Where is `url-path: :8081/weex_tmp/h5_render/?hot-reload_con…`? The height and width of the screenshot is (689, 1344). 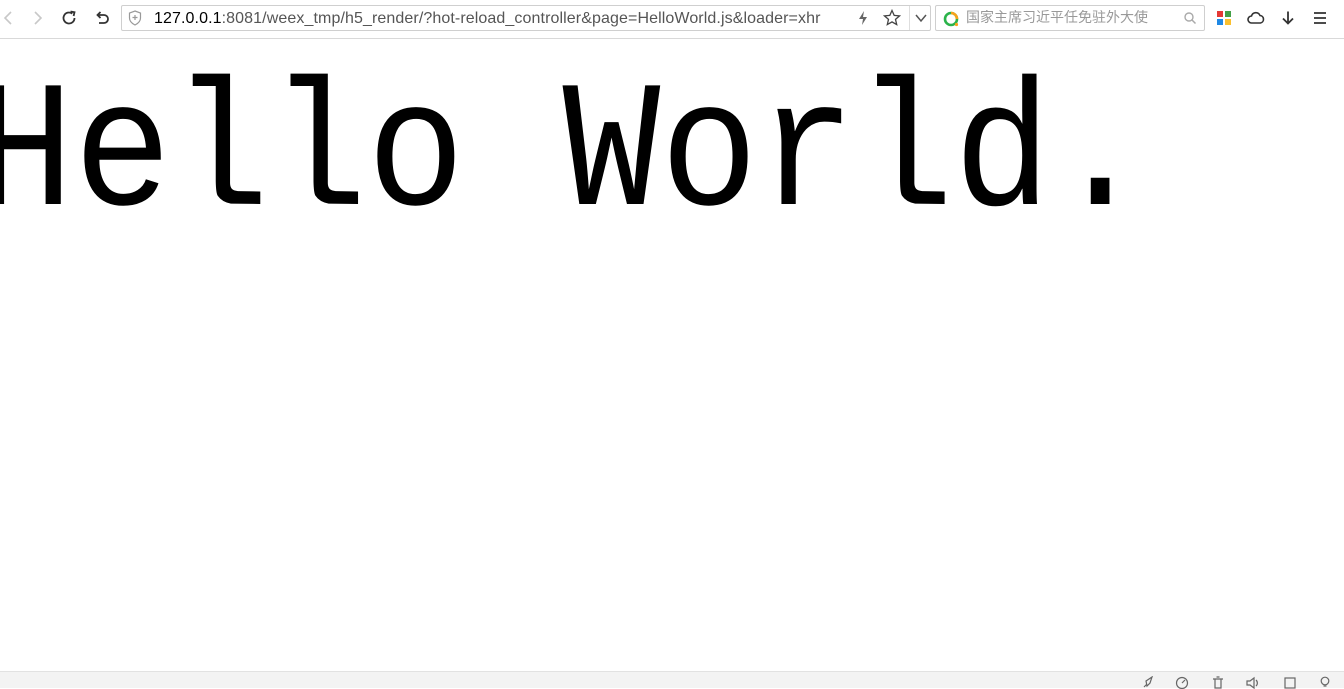
url-path: :8081/weex_tmp/h5_render/?hot-reload_con… is located at coordinates (521, 18).